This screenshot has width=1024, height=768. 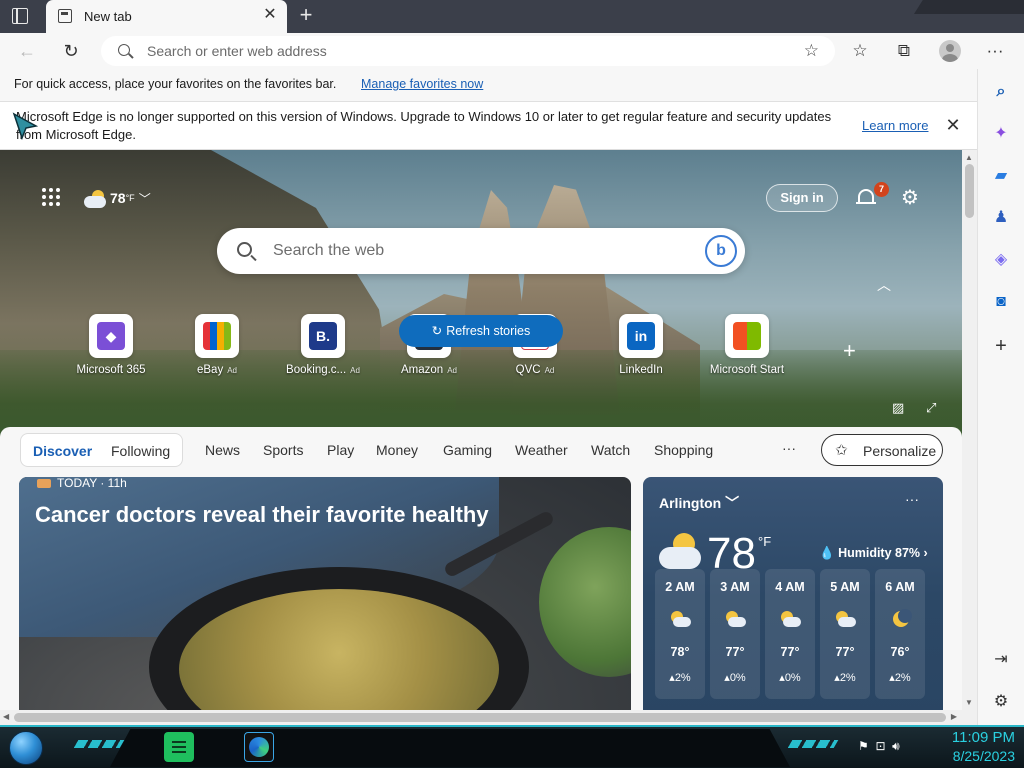 I want to click on flag-icon: ⚑, so click(x=863, y=746).